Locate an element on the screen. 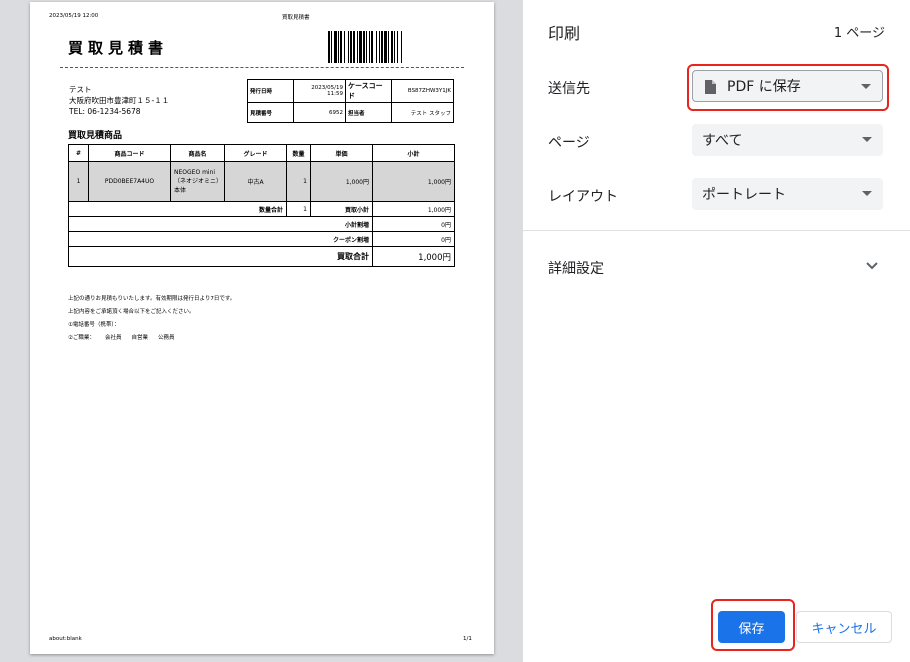  note-line: 上記の通りお見積もりいたします。有効期限は発行日より7日です。 is located at coordinates (152, 299).